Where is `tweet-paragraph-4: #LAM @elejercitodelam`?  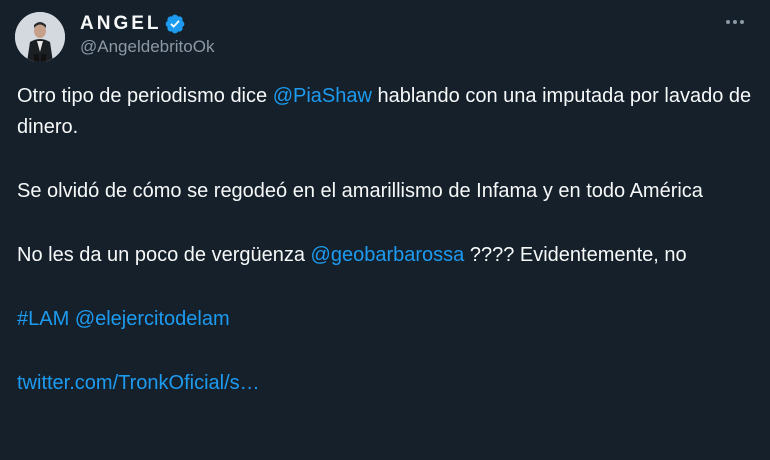 tweet-paragraph-4: #LAM @elejercitodelam is located at coordinates (387, 319).